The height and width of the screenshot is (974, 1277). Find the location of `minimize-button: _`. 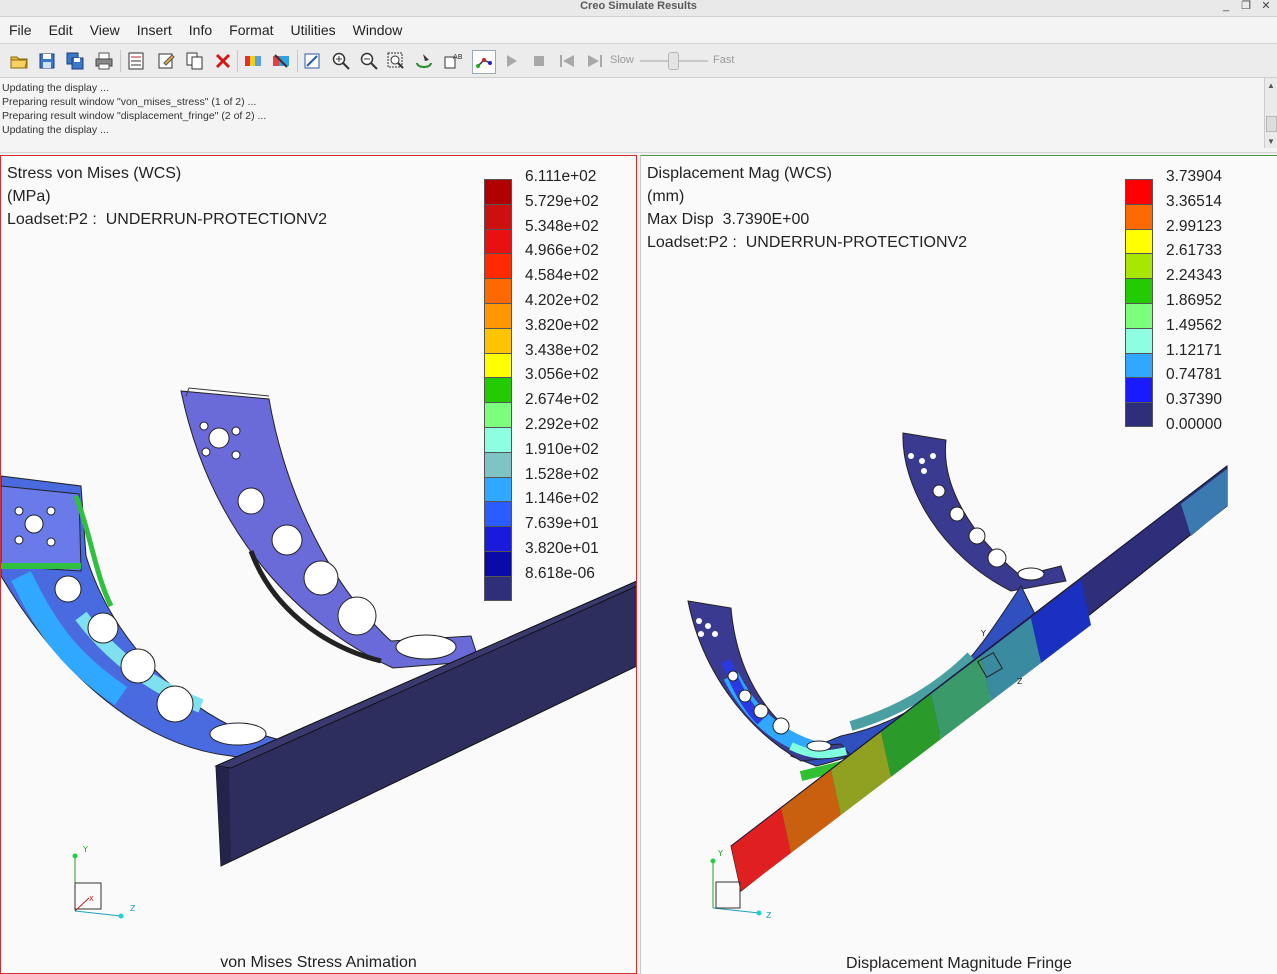

minimize-button: _ is located at coordinates (1226, 6).